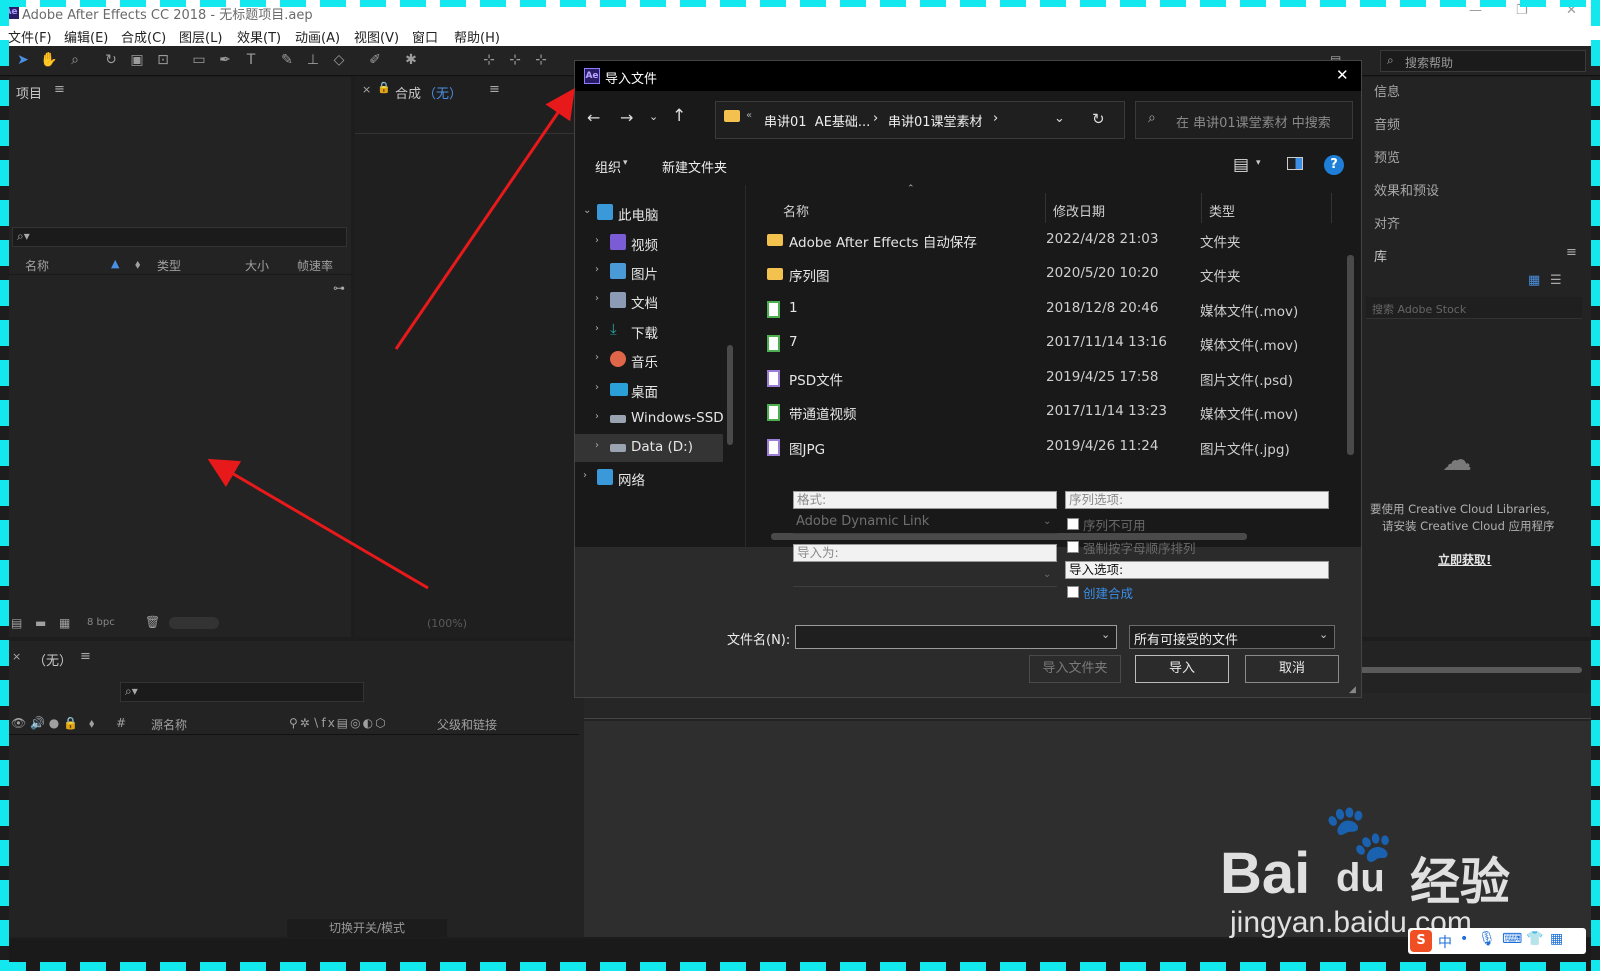 Image resolution: width=1600 pixels, height=971 pixels. What do you see at coordinates (730, 395) in the screenshot?
I see `tree-scrollbar` at bounding box center [730, 395].